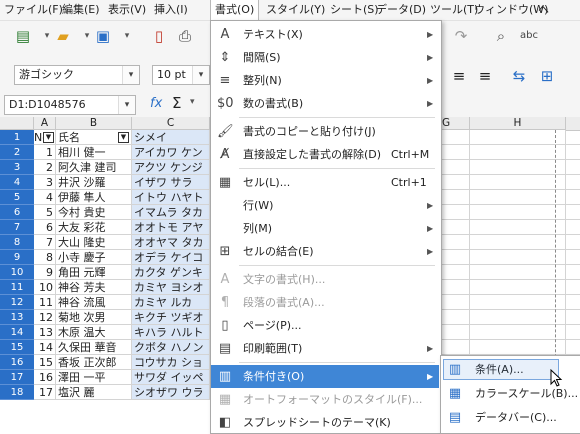  I want to click on number-cell: 1, so click(45, 152).